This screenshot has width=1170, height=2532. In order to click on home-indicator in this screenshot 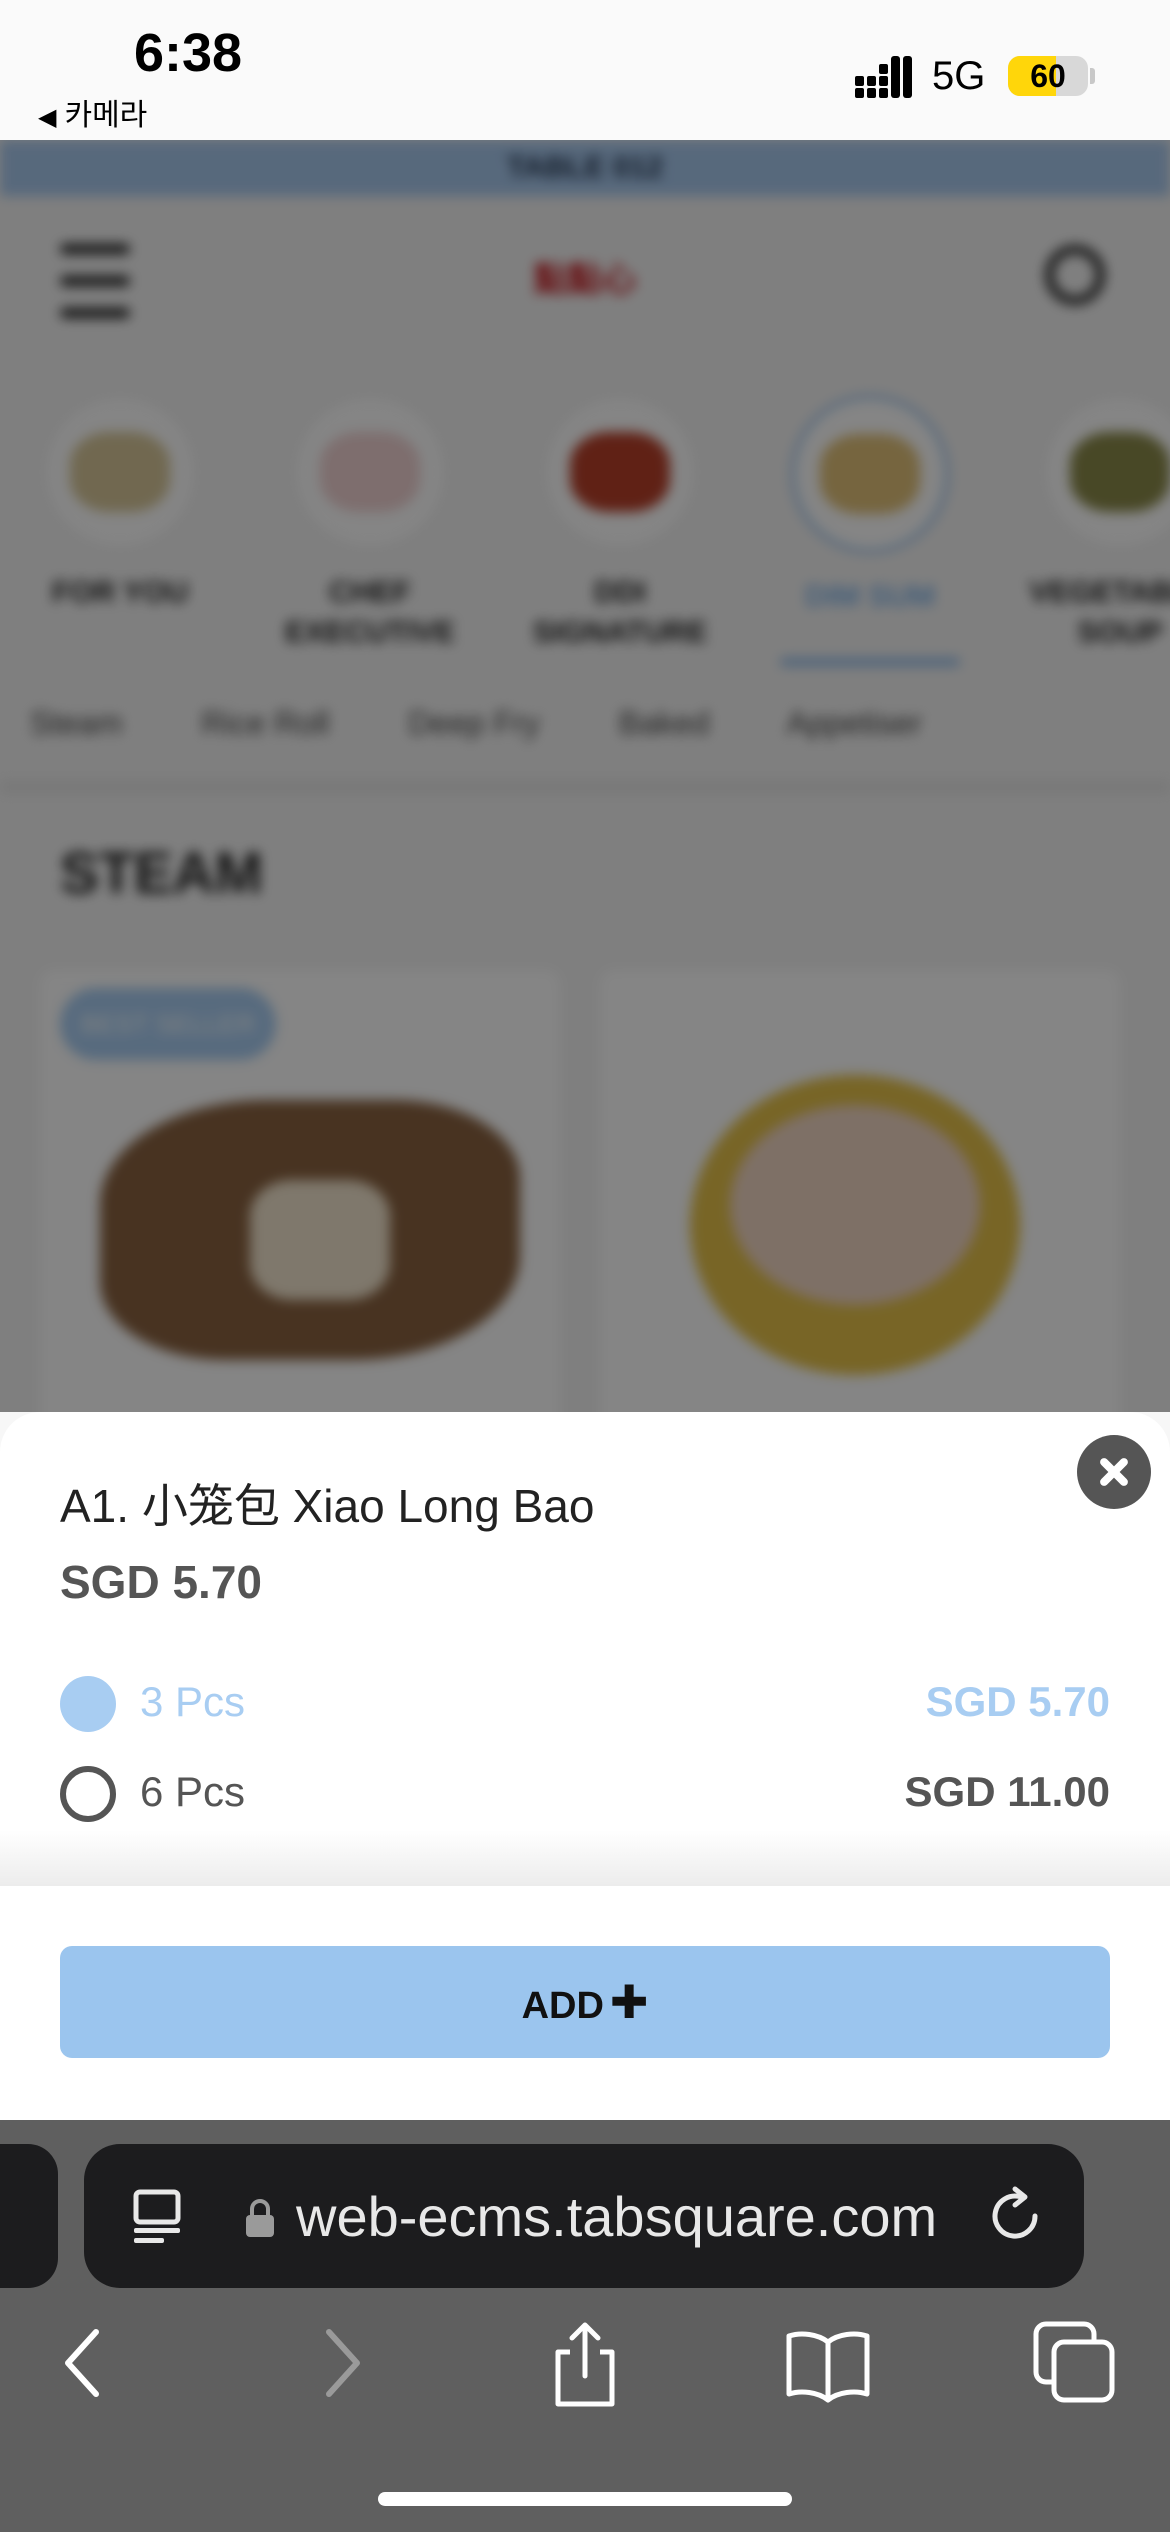, I will do `click(585, 2499)`.